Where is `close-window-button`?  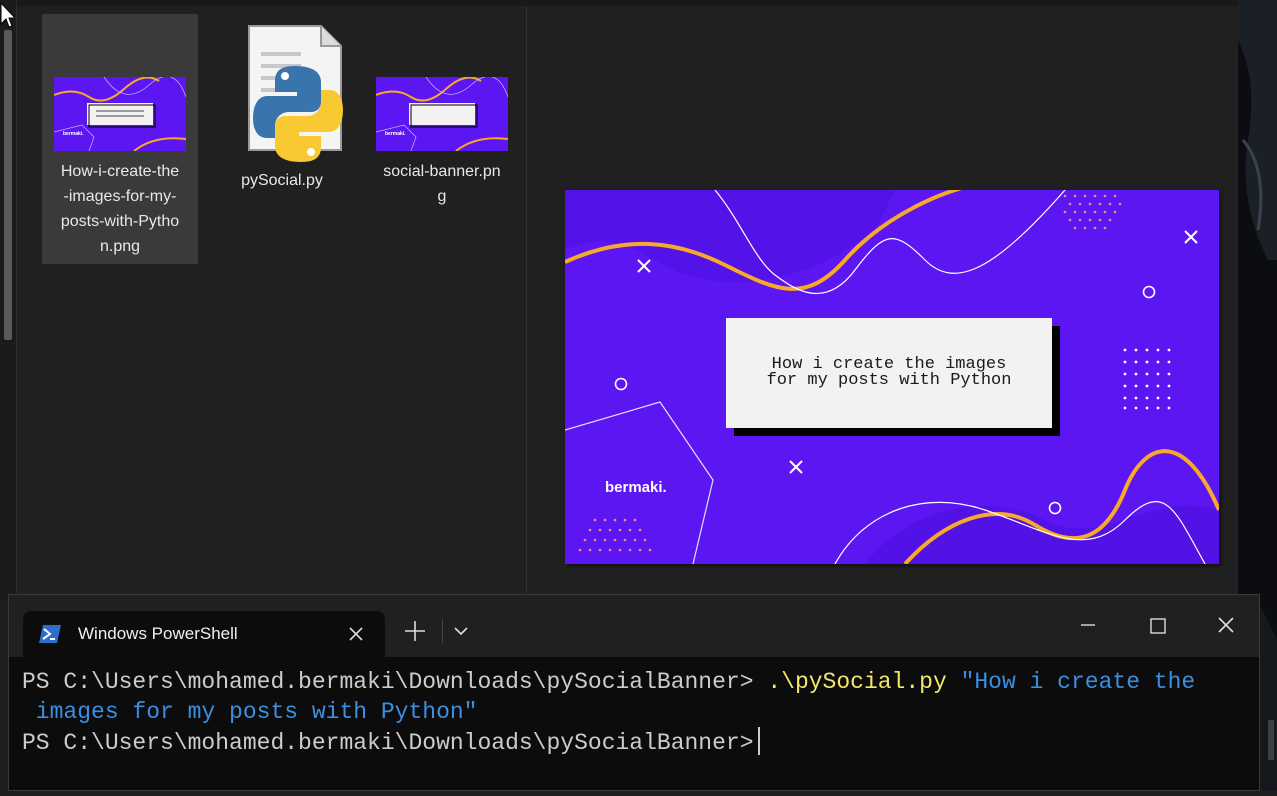
close-window-button is located at coordinates (1226, 625).